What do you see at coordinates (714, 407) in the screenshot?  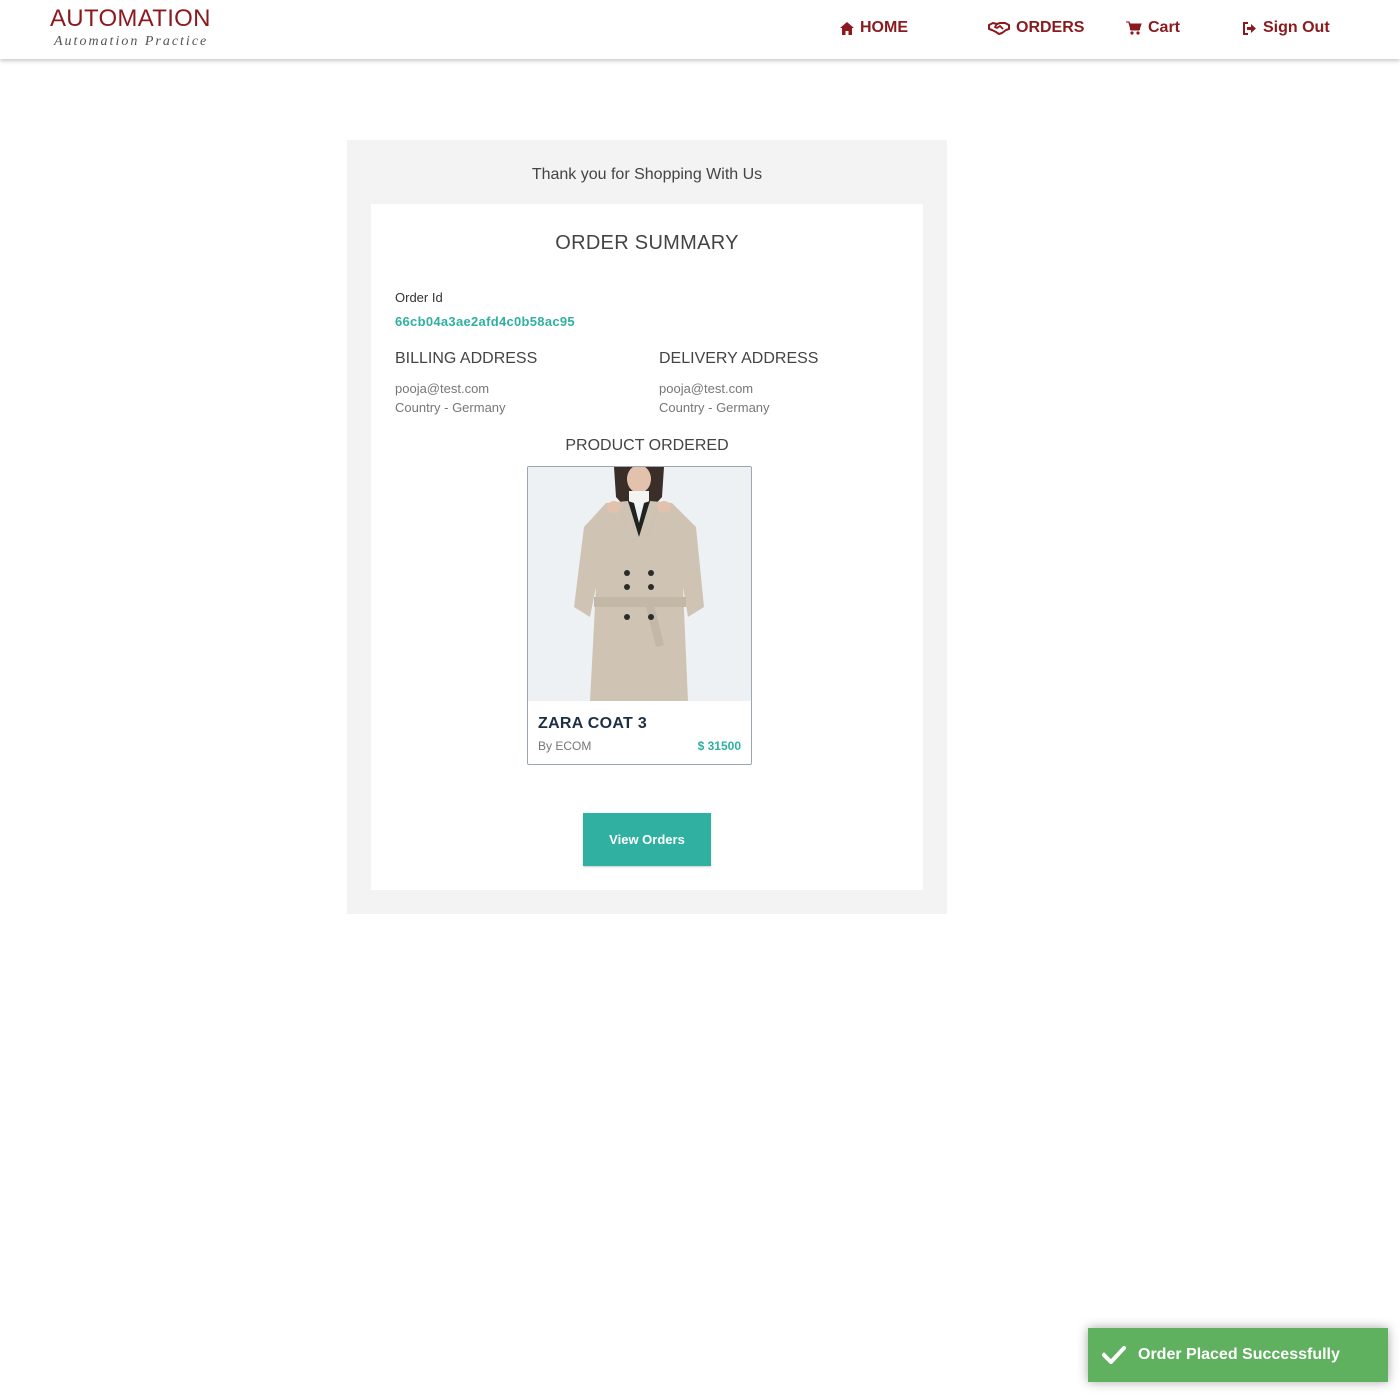 I see `delivery-country: Country - Germany` at bounding box center [714, 407].